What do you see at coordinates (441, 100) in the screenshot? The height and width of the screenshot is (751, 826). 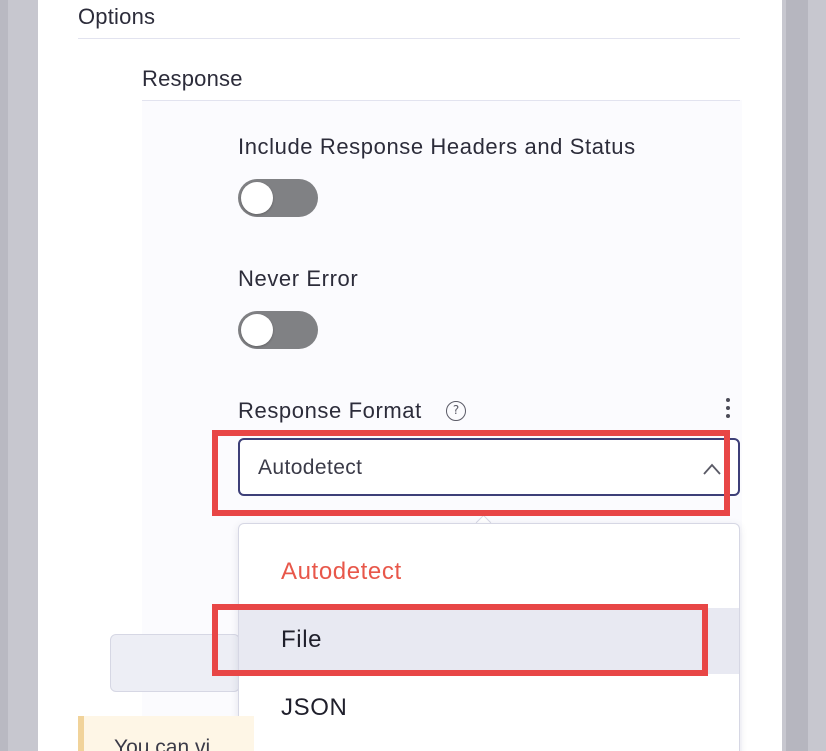 I see `response-divider` at bounding box center [441, 100].